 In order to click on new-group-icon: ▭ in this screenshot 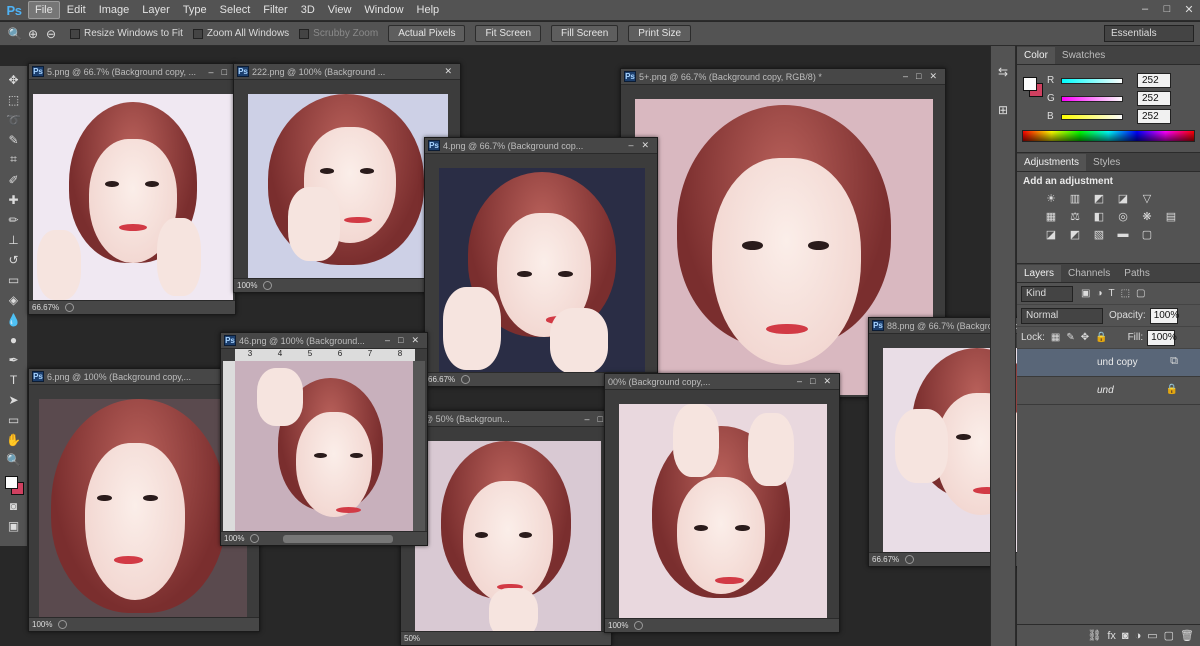, I will do `click(1152, 635)`.